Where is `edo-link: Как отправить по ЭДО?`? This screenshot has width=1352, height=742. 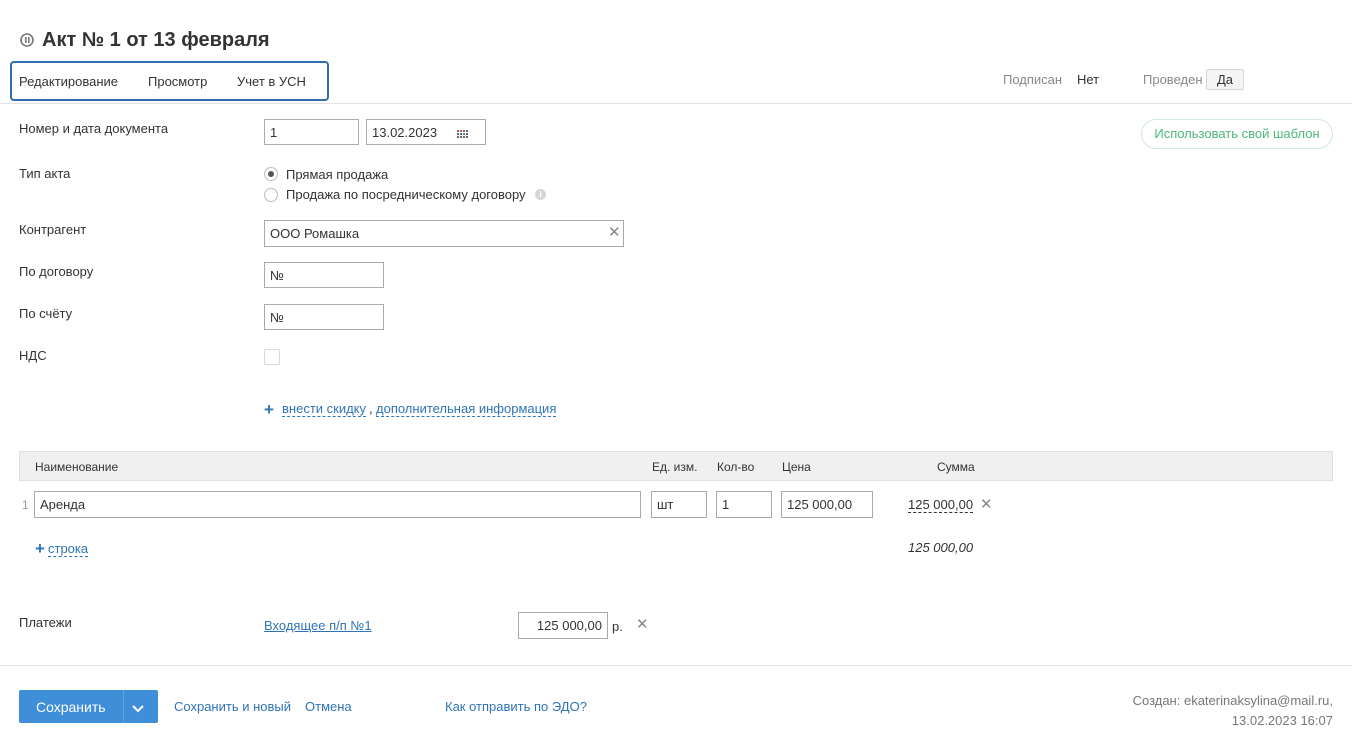 edo-link: Как отправить по ЭДО? is located at coordinates (516, 706).